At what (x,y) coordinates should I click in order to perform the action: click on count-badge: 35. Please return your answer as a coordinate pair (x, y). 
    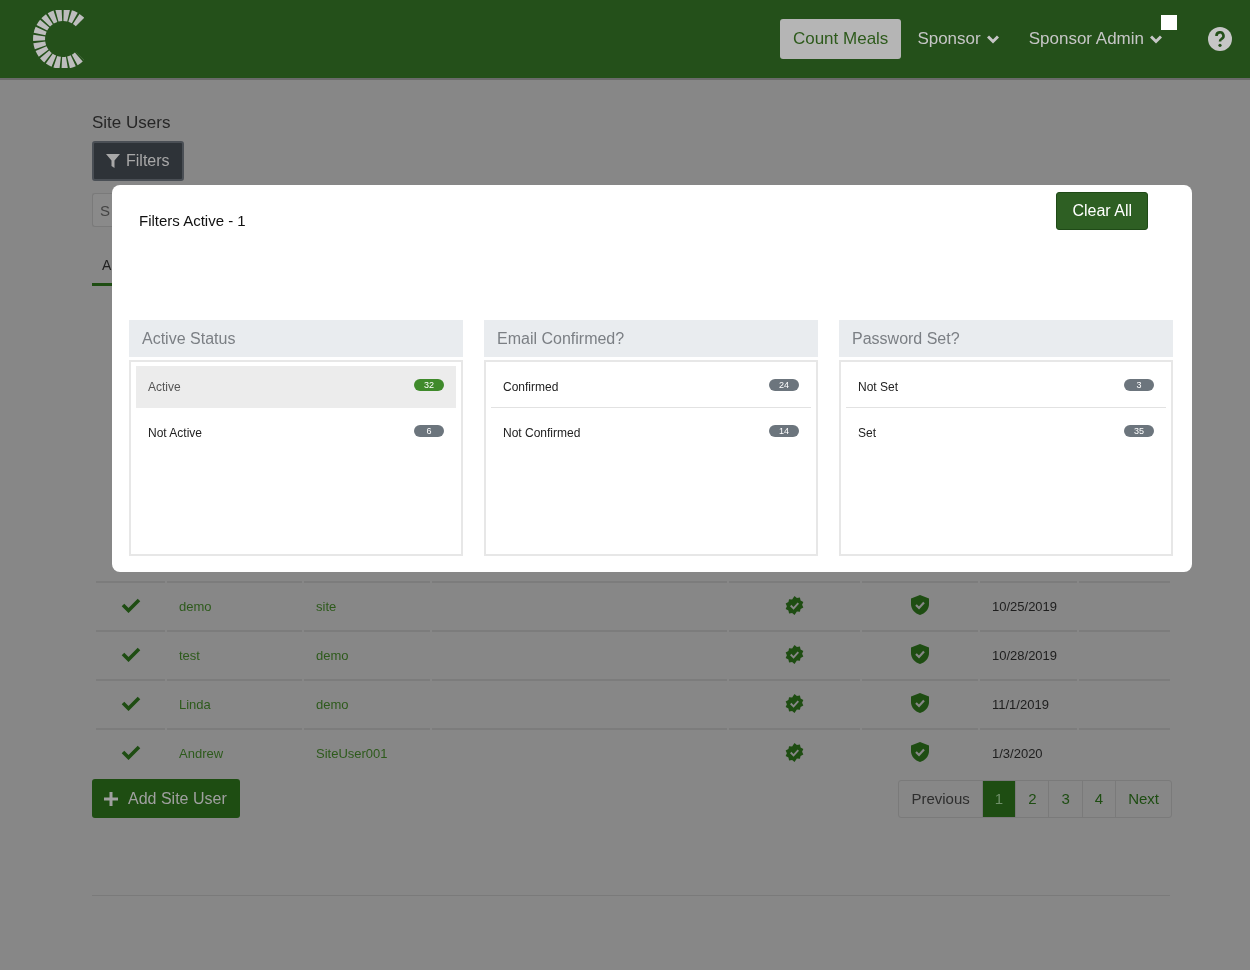
    Looking at the image, I should click on (1139, 431).